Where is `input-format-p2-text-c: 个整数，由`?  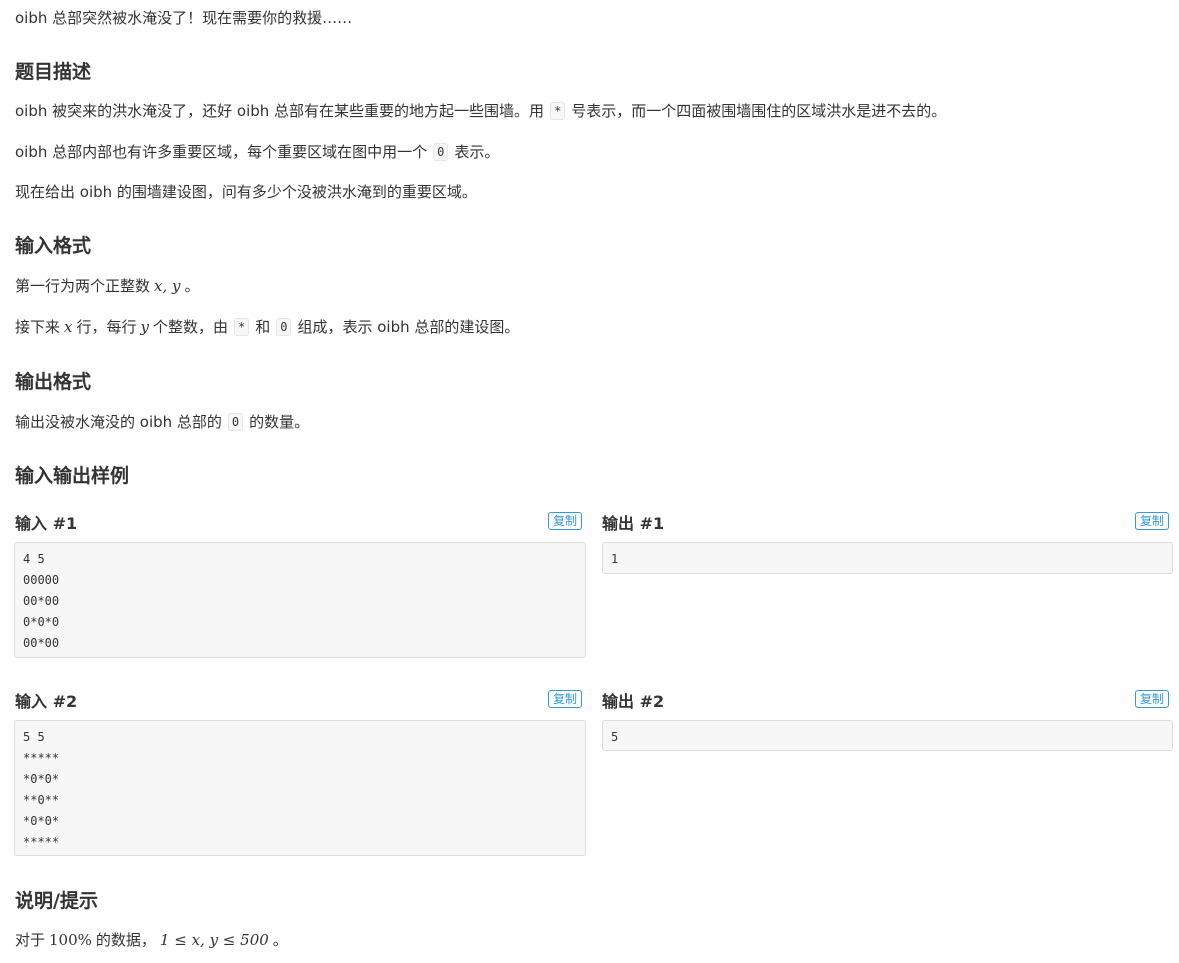
input-format-p2-text-c: 个整数，由 is located at coordinates (190, 327).